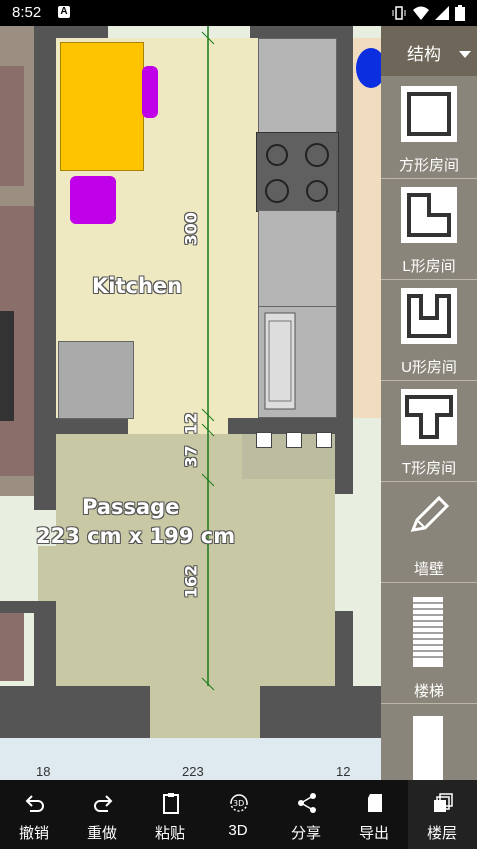 This screenshot has height=849, width=477. I want to click on stairs-icon, so click(428, 632).